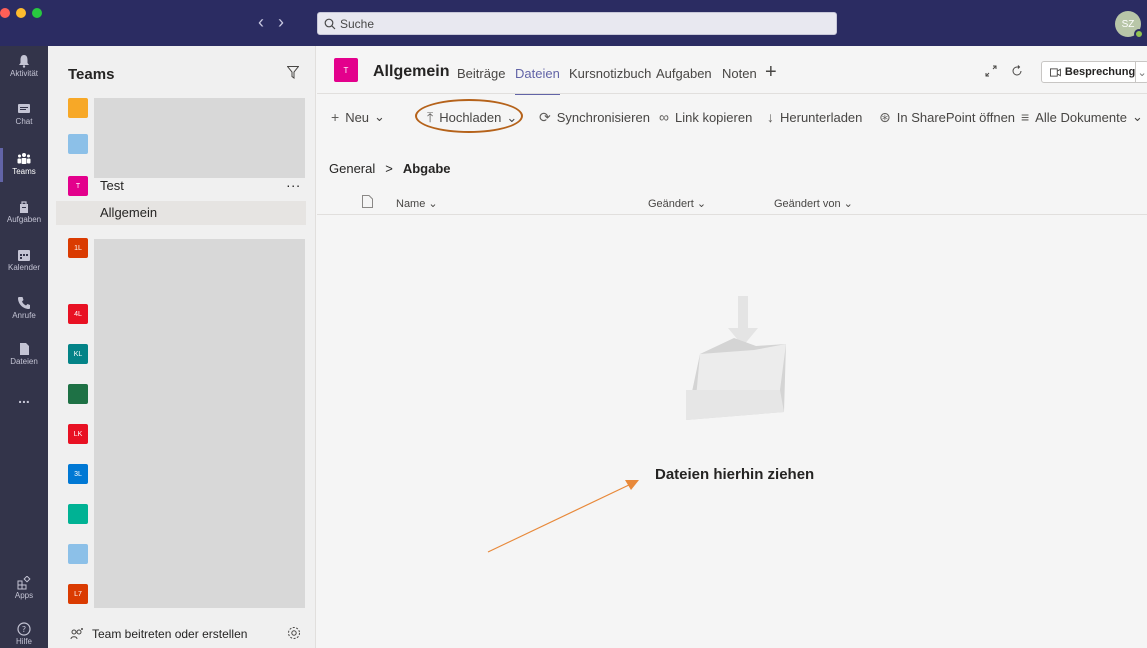 Image resolution: width=1147 pixels, height=648 pixels. What do you see at coordinates (23, 641) in the screenshot?
I see `rail-item-label: Hilfe` at bounding box center [23, 641].